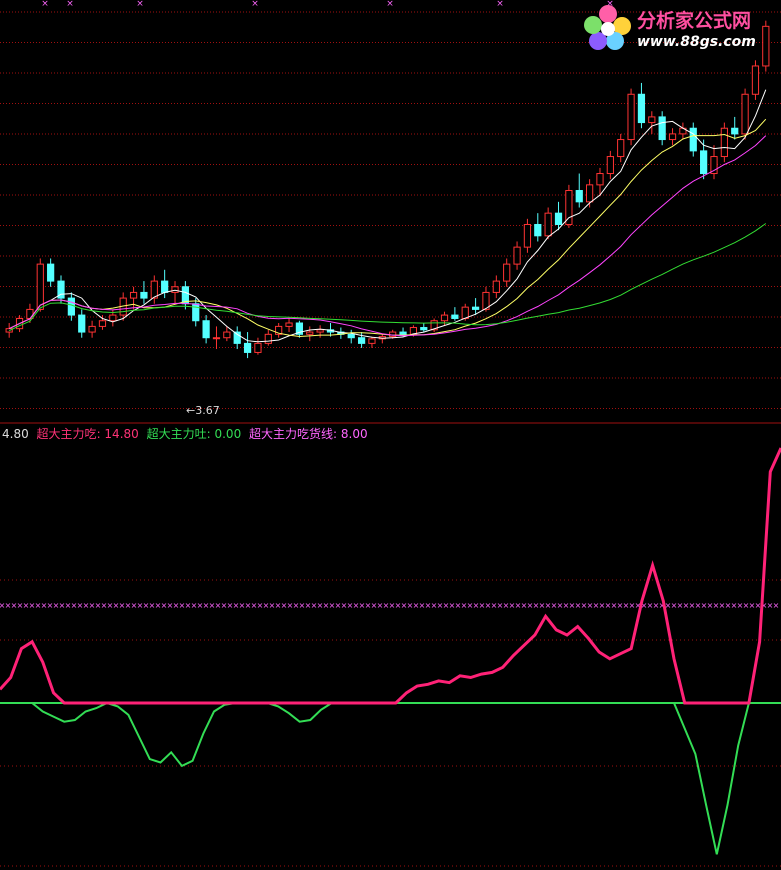 The image size is (781, 870). What do you see at coordinates (354, 434) in the screenshot?
I see `legend-line-value: 8.00` at bounding box center [354, 434].